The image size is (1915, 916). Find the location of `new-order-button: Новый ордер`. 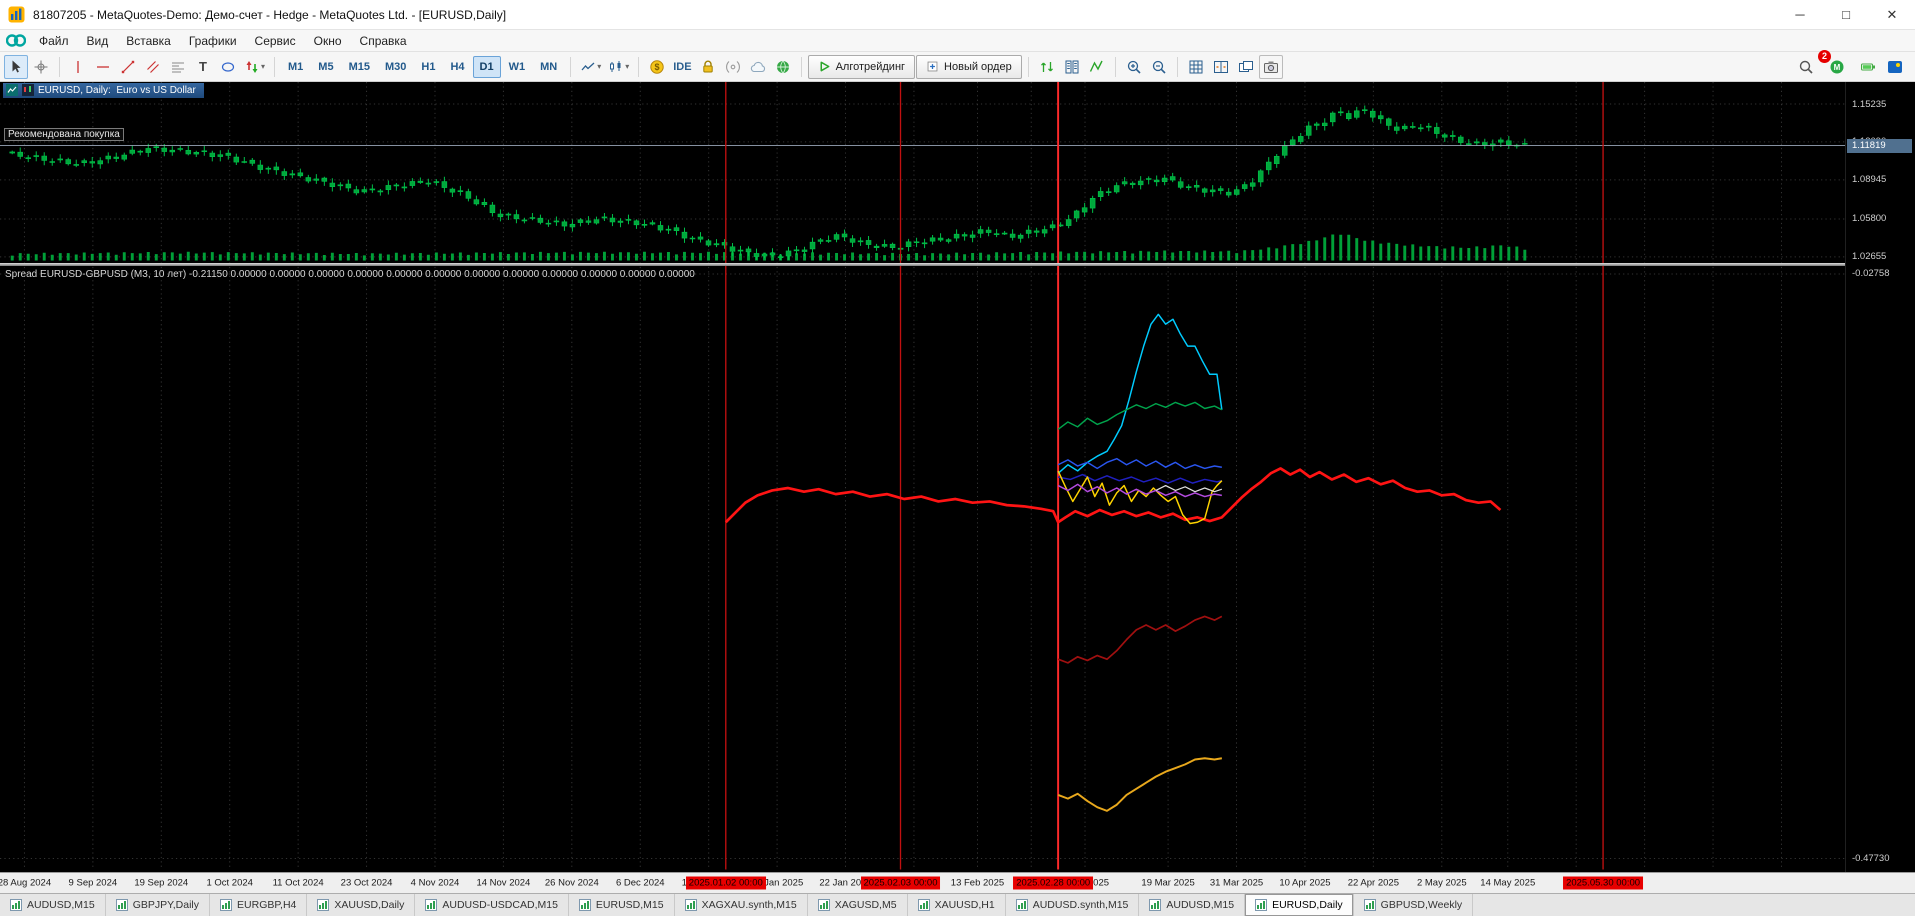

new-order-button: Новый ордер is located at coordinates (969, 66).